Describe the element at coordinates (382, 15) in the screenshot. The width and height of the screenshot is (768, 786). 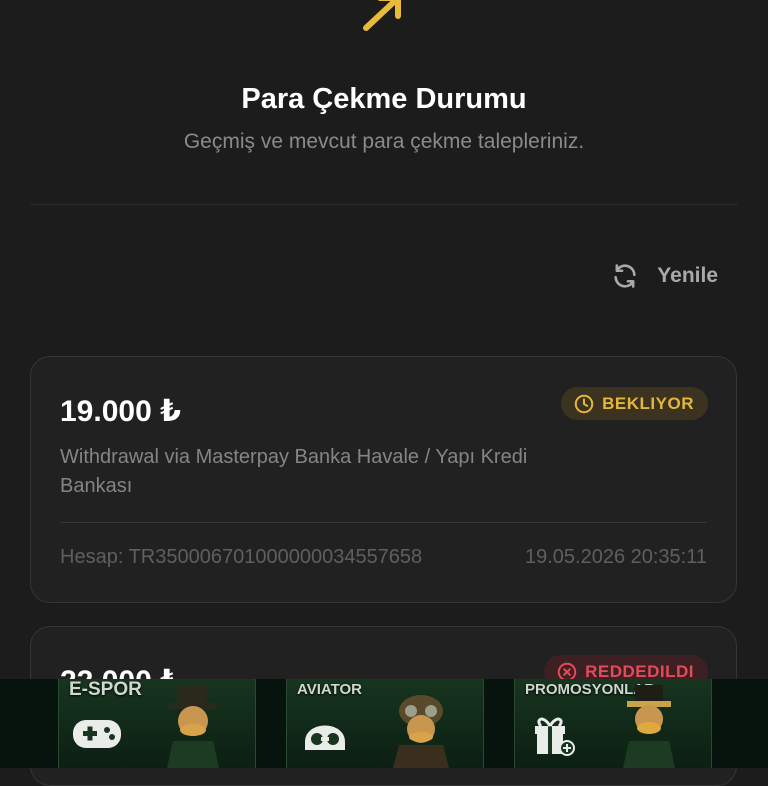
I see `arrow-up-right-icon` at that location.